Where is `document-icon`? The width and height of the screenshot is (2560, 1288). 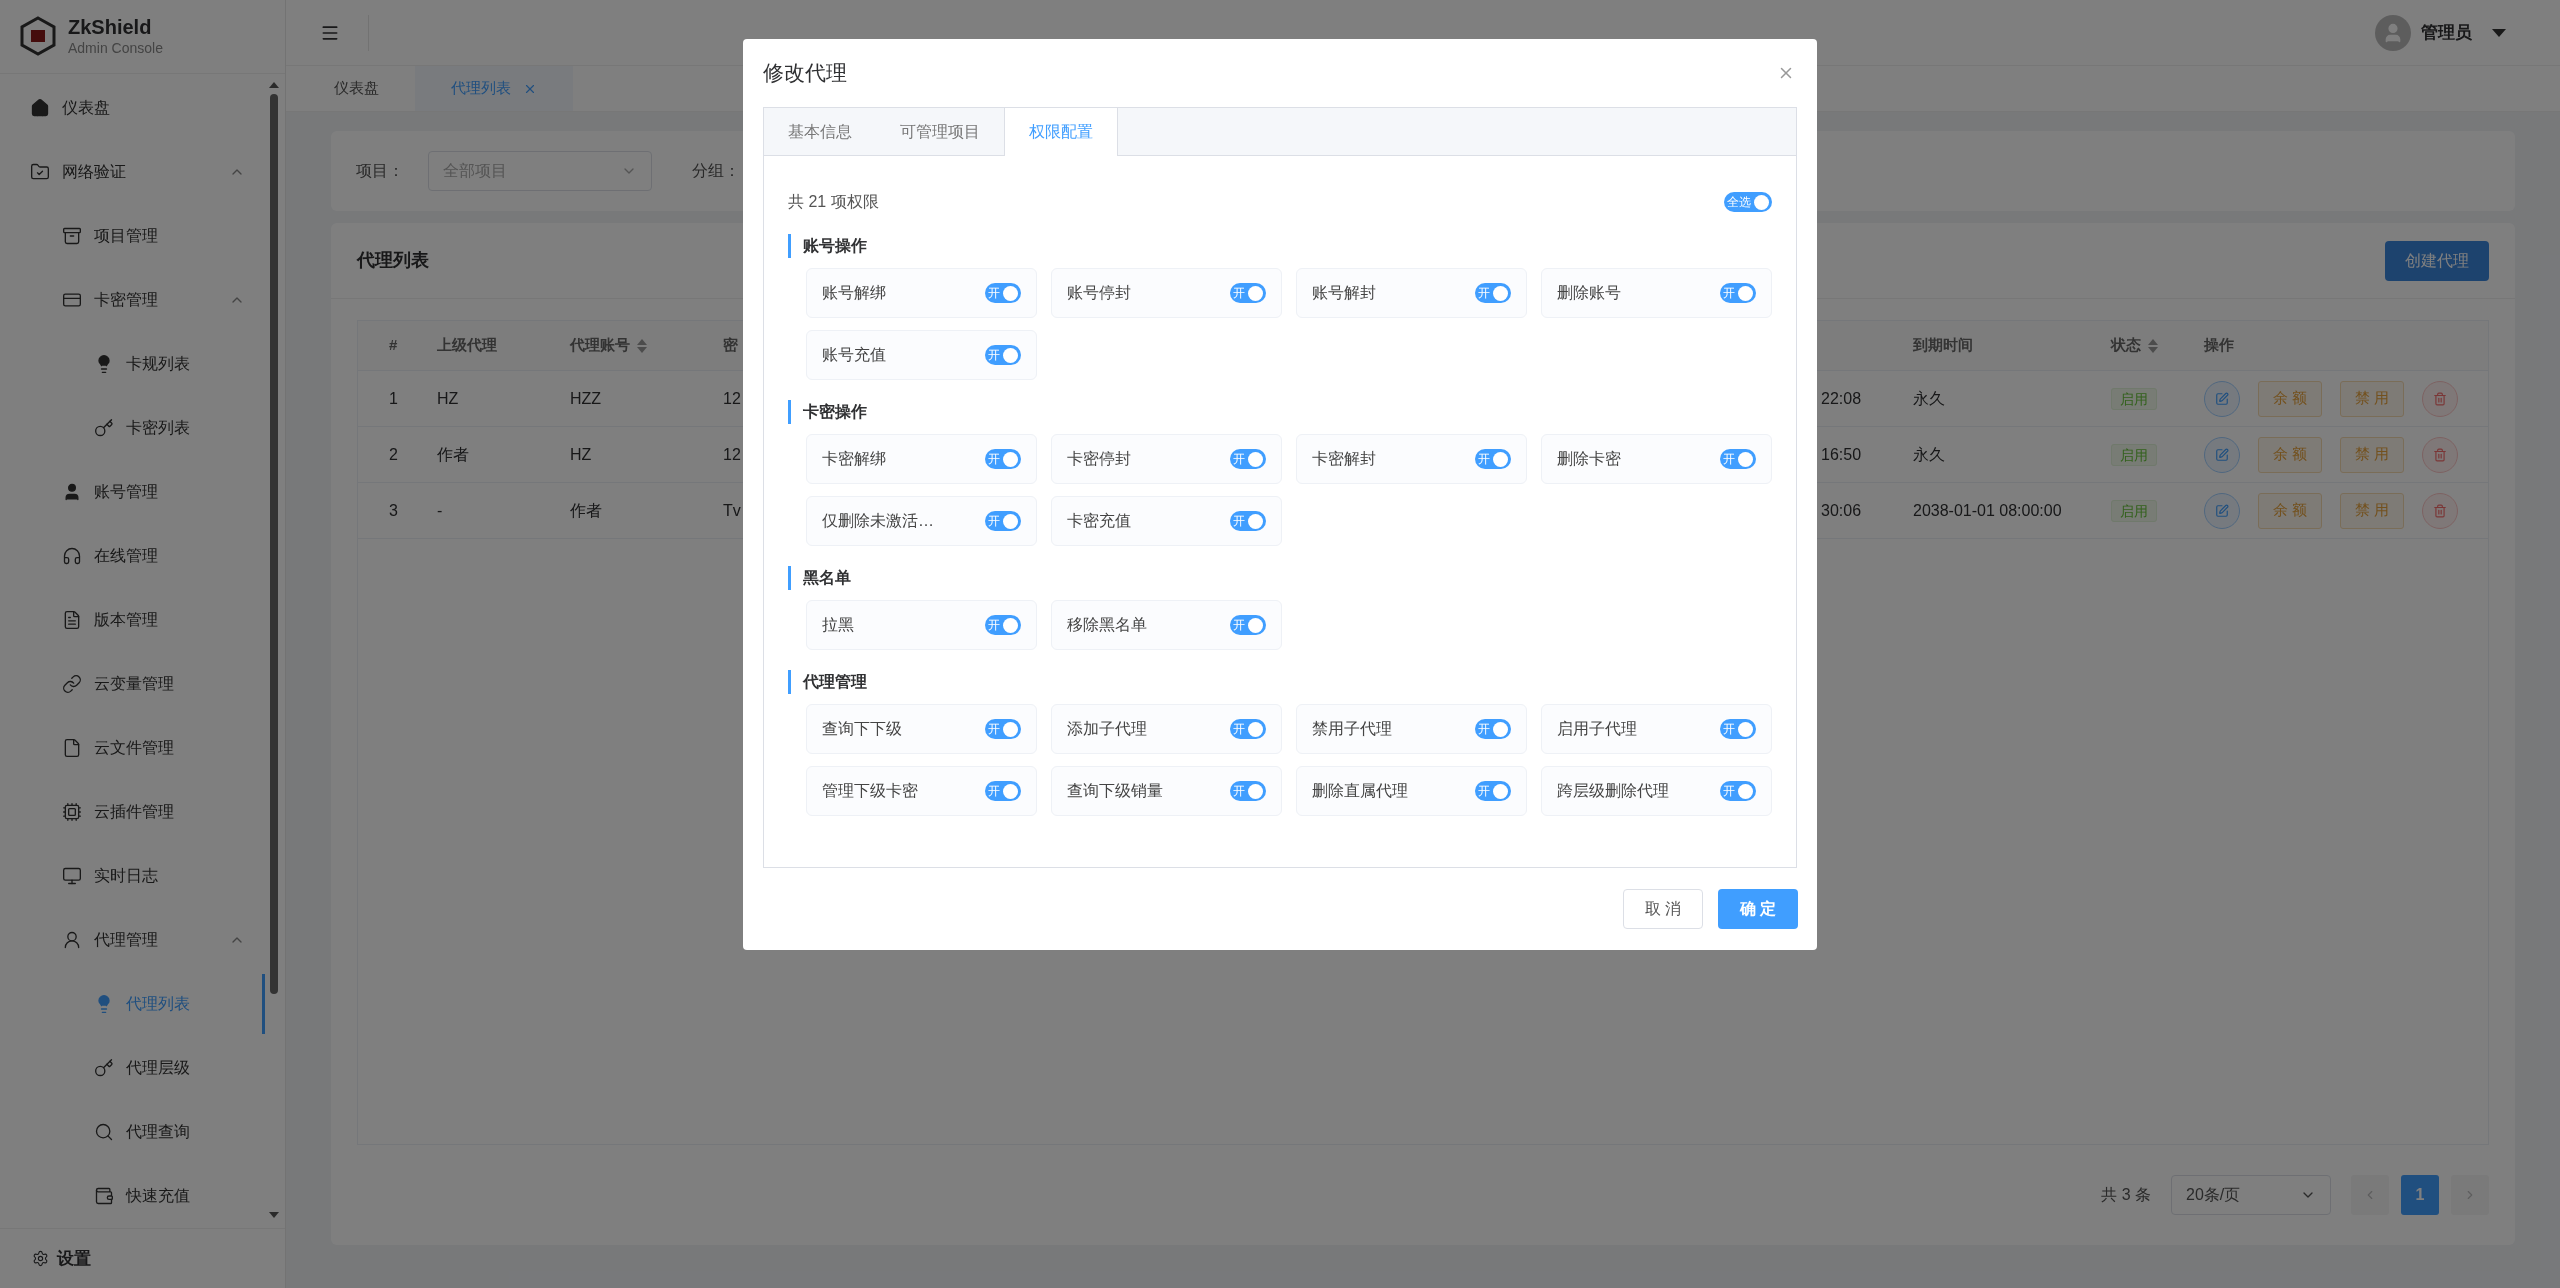 document-icon is located at coordinates (72, 619).